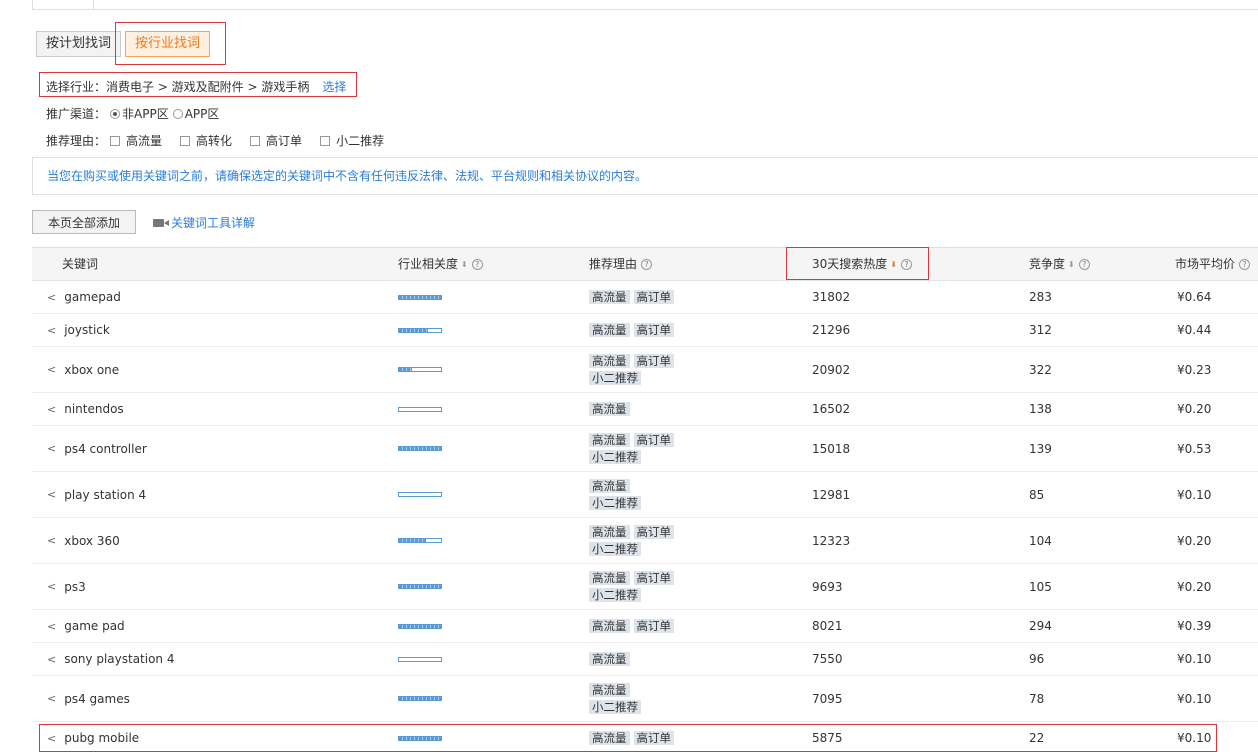 The image size is (1258, 752). Describe the element at coordinates (1205, 264) in the screenshot. I see `header-price-label: 市场平均价` at that location.